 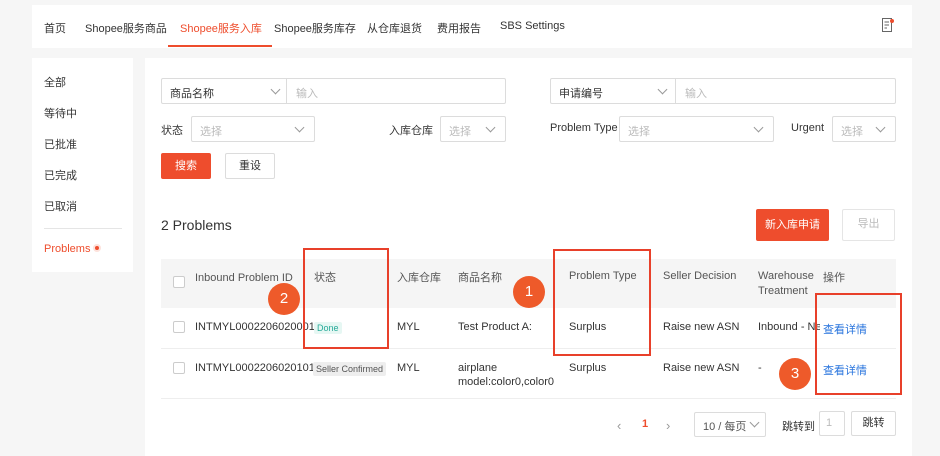 What do you see at coordinates (221, 28) in the screenshot?
I see `tab-shopee-inbound: Shopee服务入库` at bounding box center [221, 28].